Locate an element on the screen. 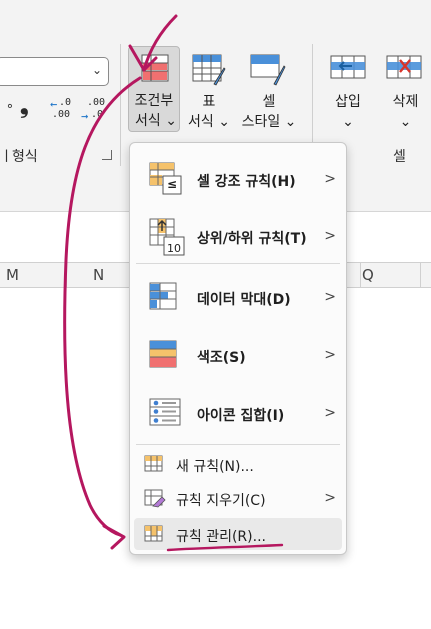 The image size is (431, 629). menu-item-label: 색조(S) is located at coordinates (221, 358).